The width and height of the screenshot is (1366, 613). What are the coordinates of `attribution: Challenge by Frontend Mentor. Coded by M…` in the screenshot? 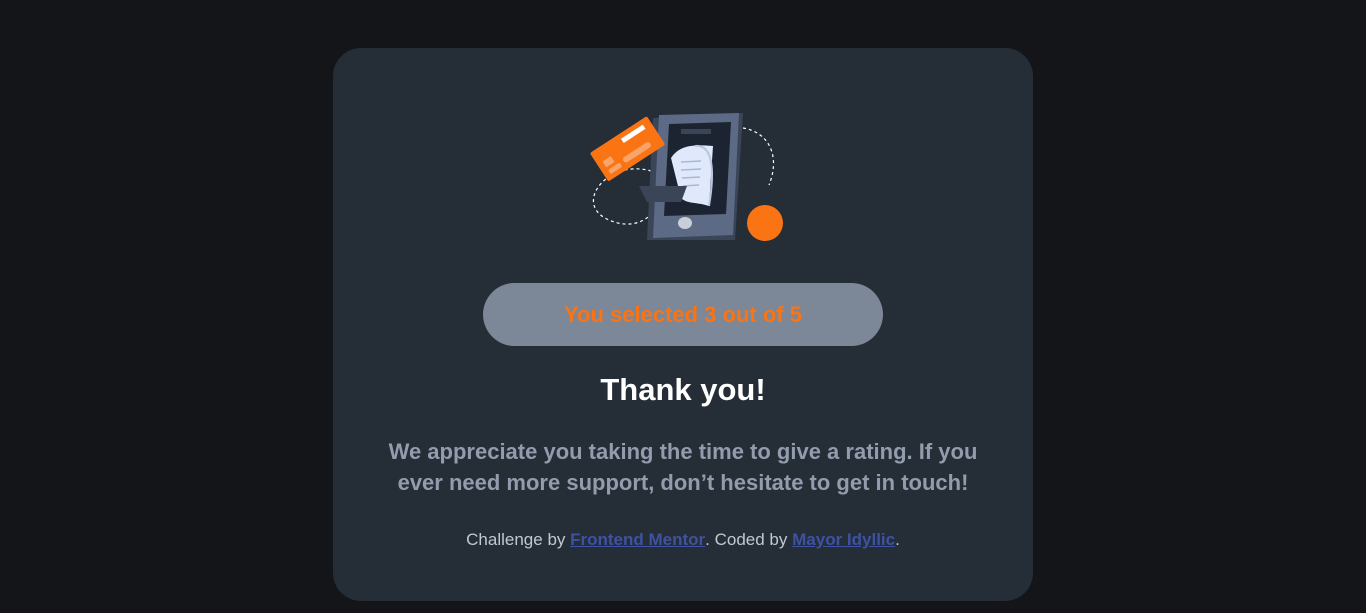 It's located at (683, 540).